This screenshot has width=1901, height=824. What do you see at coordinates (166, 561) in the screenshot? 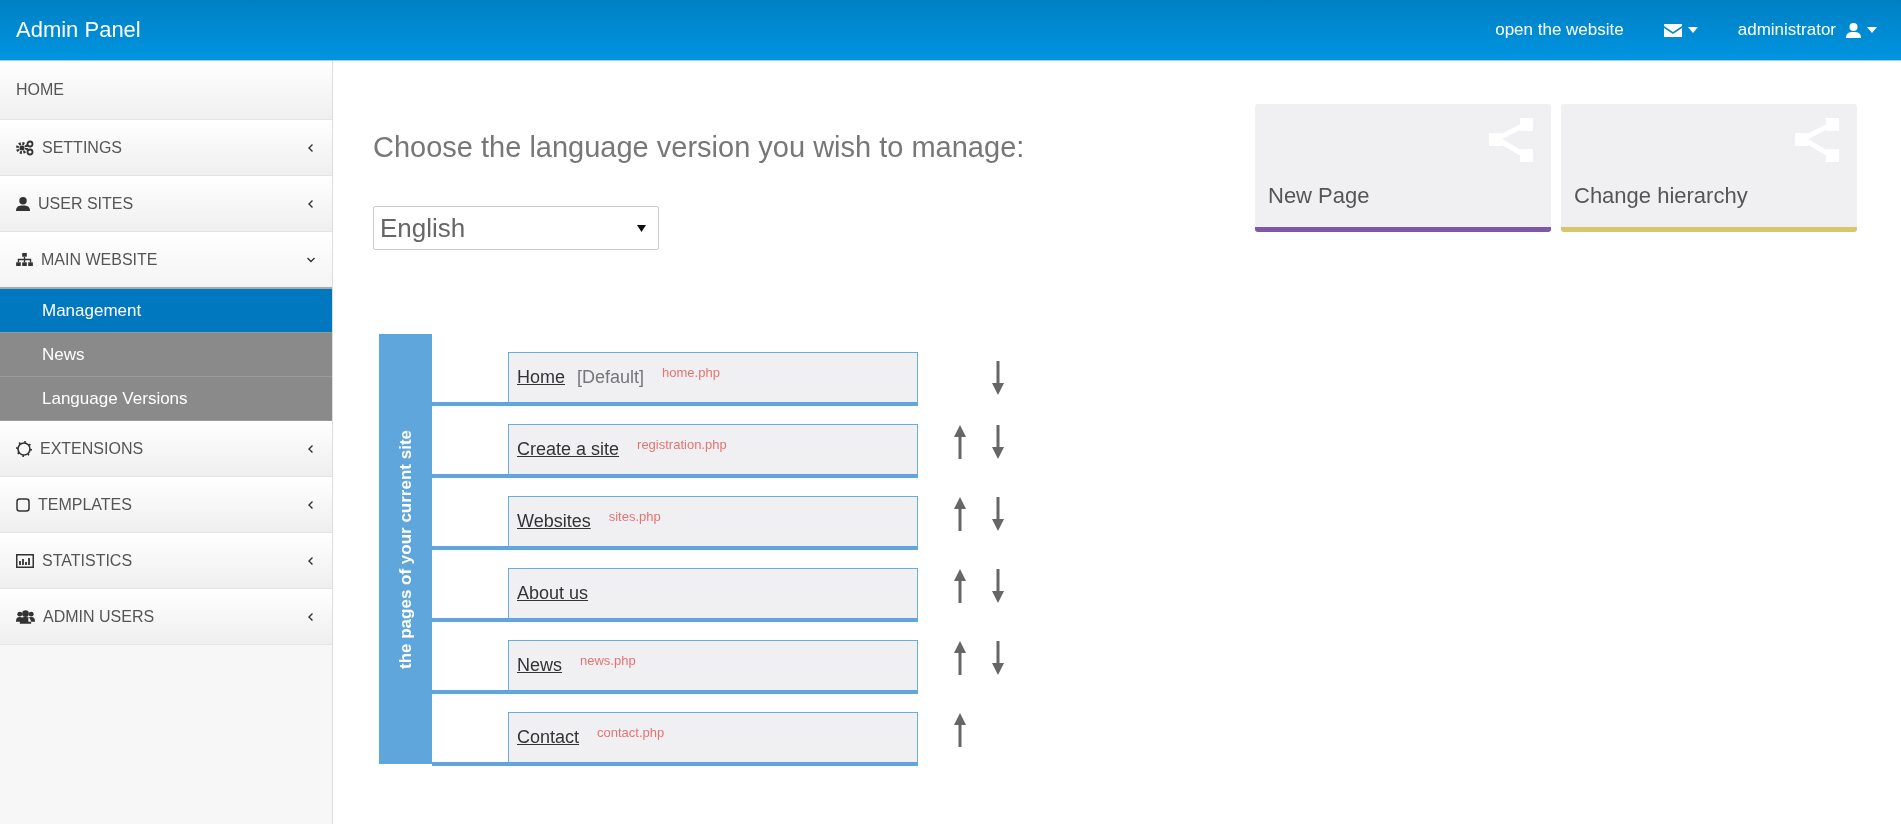
I see `sidebar-item: STATISTICS` at bounding box center [166, 561].